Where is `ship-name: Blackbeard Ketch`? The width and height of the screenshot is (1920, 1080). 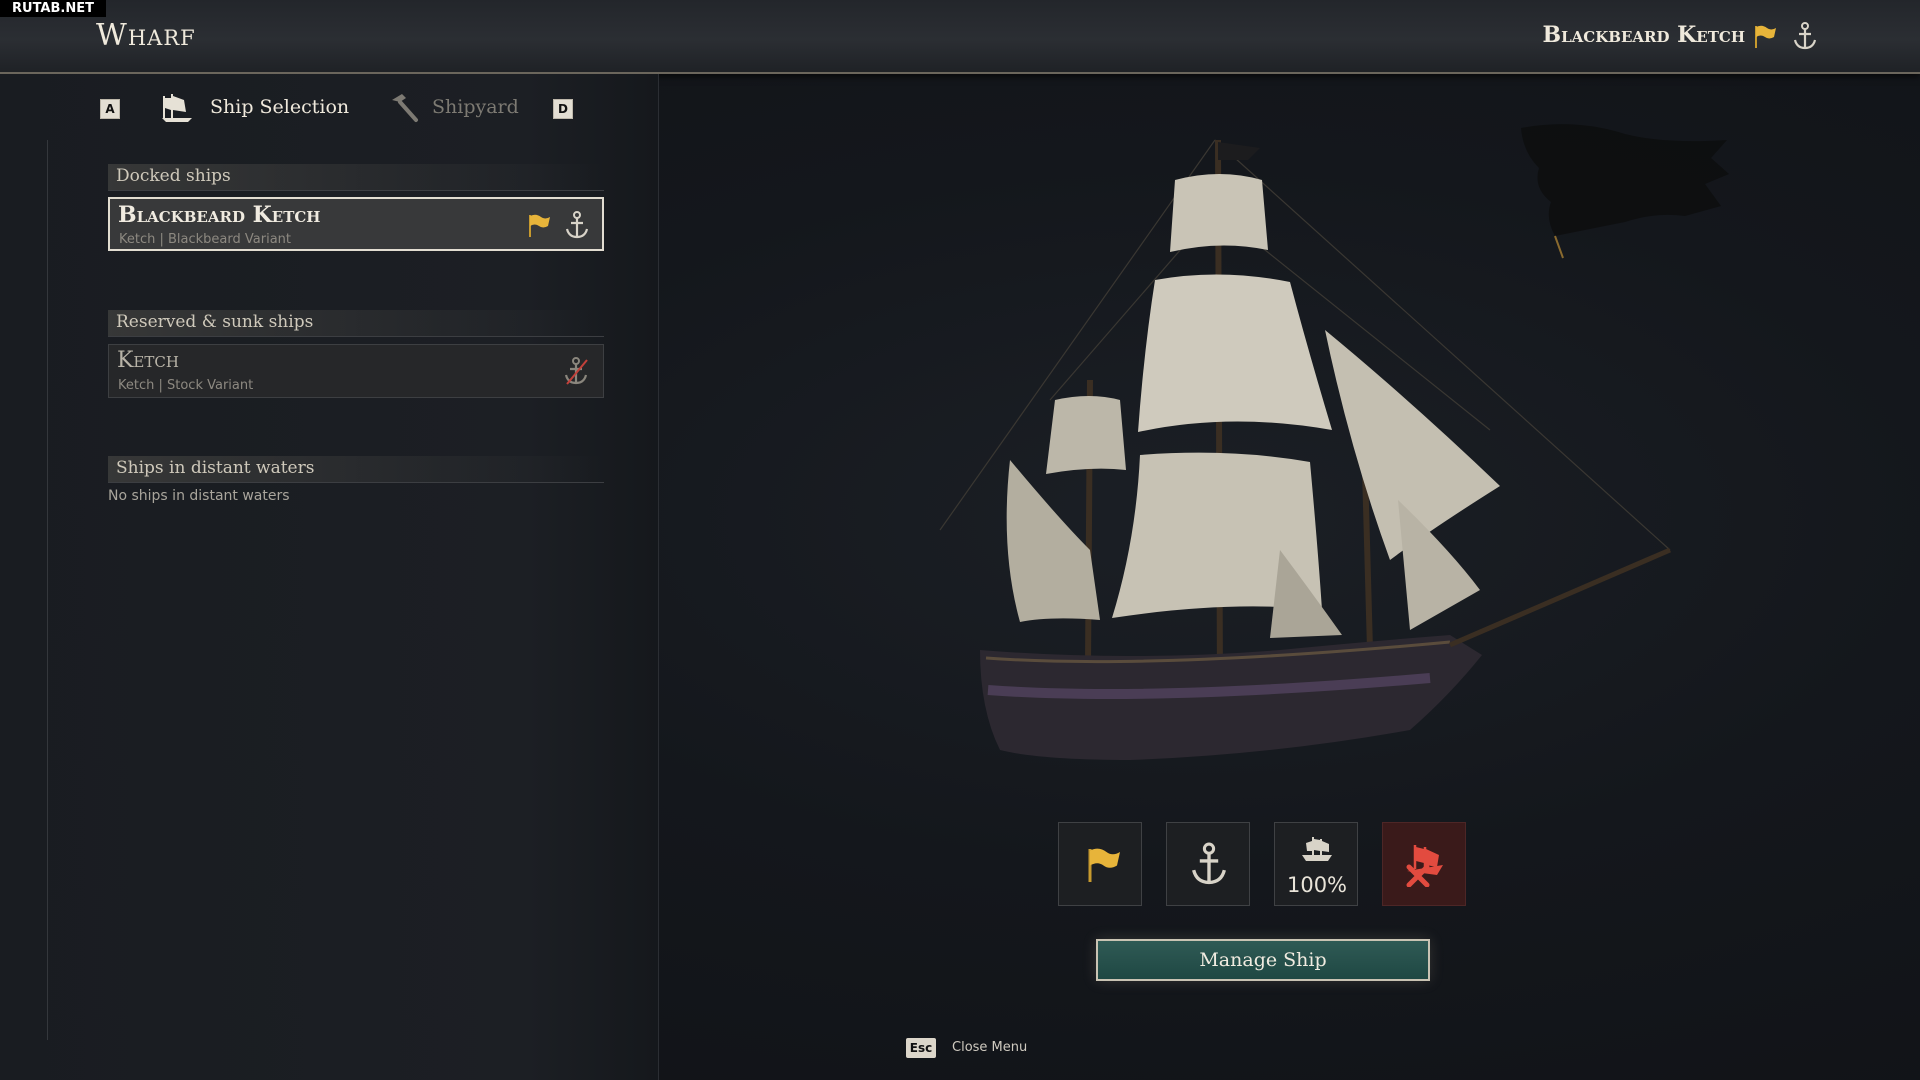 ship-name: Blackbeard Ketch is located at coordinates (219, 215).